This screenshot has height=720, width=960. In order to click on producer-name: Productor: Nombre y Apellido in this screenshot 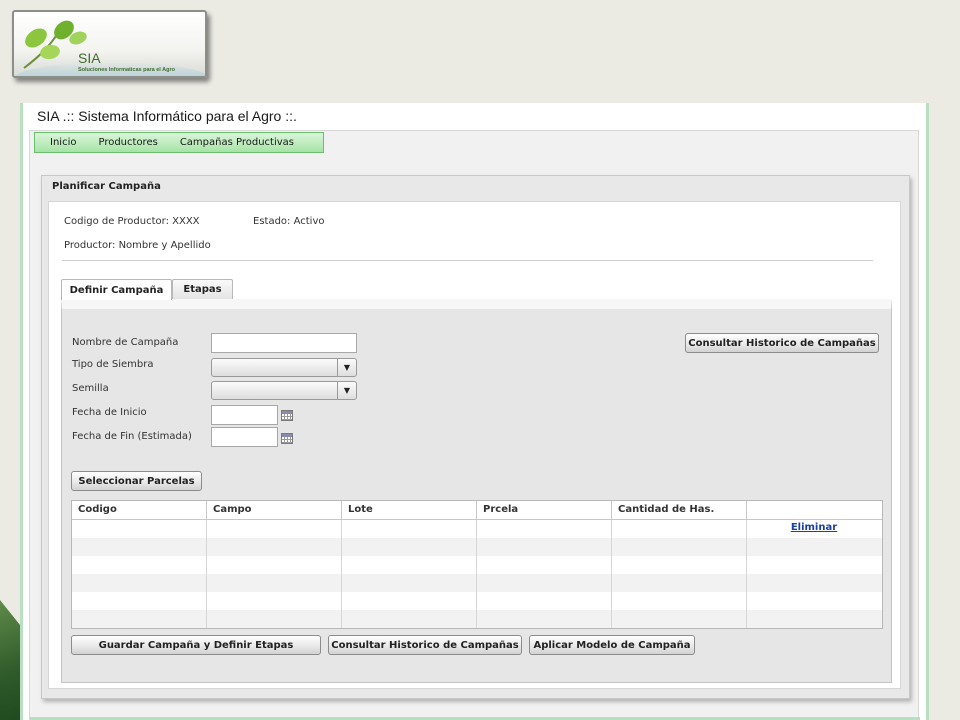, I will do `click(137, 245)`.